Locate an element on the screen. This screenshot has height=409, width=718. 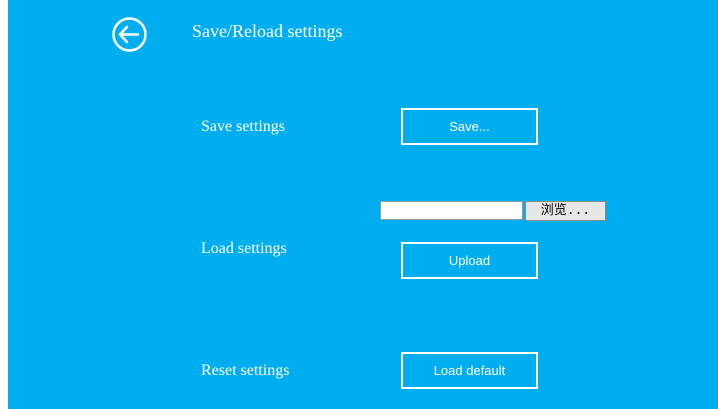
file-path-input is located at coordinates (451, 210).